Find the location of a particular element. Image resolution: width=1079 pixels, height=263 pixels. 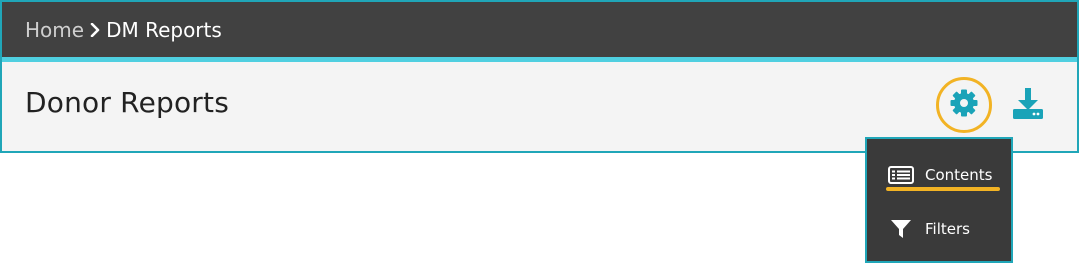

download-button is located at coordinates (1028, 106).